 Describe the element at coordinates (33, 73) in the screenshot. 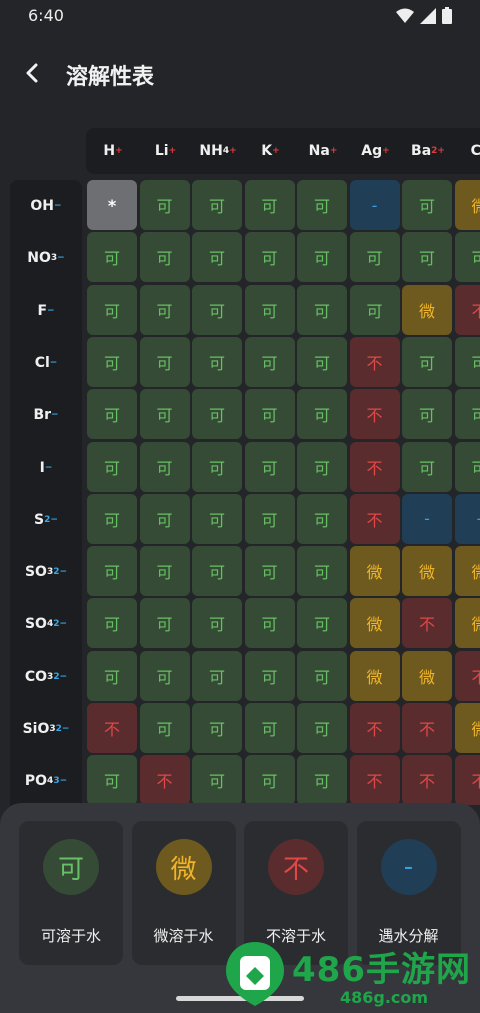

I see `back-arrow-icon` at that location.